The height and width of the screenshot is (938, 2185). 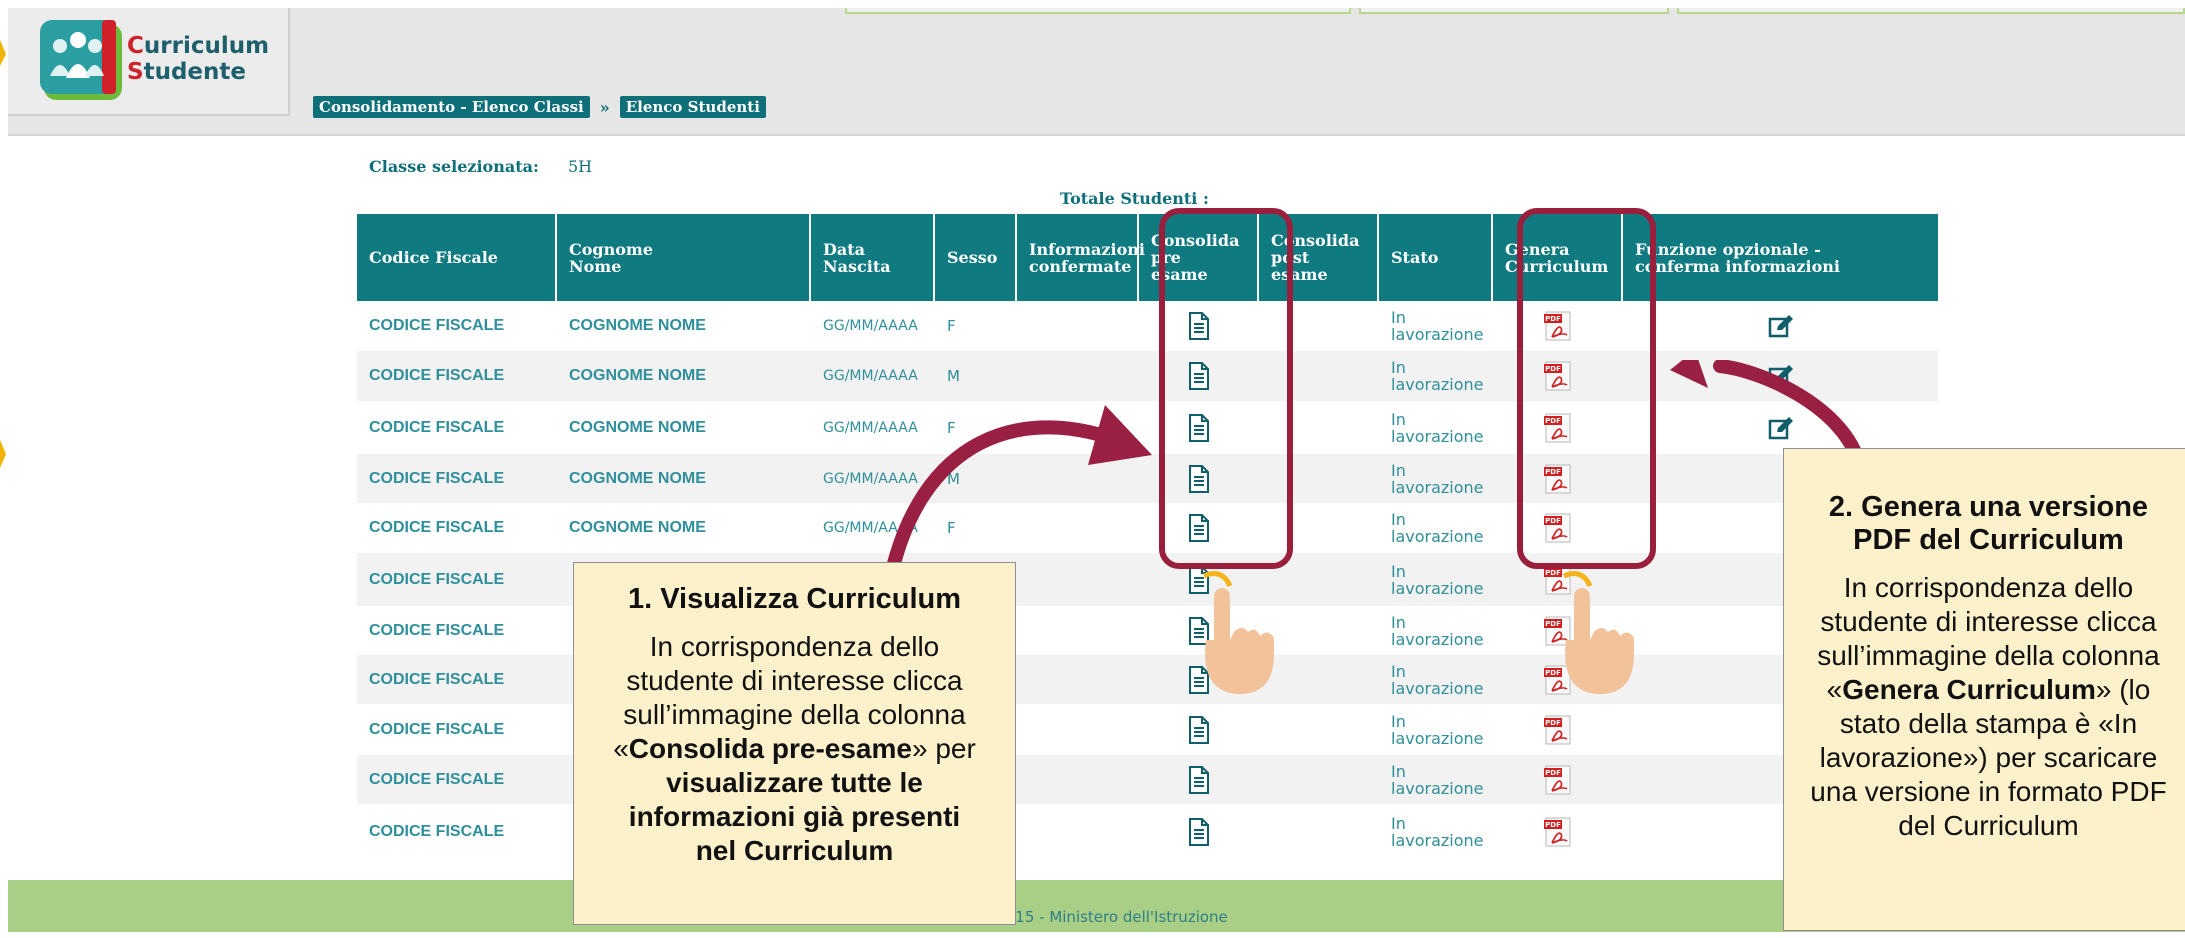 I want to click on callout-2-quote-close: » (lo, so click(x=2123, y=689).